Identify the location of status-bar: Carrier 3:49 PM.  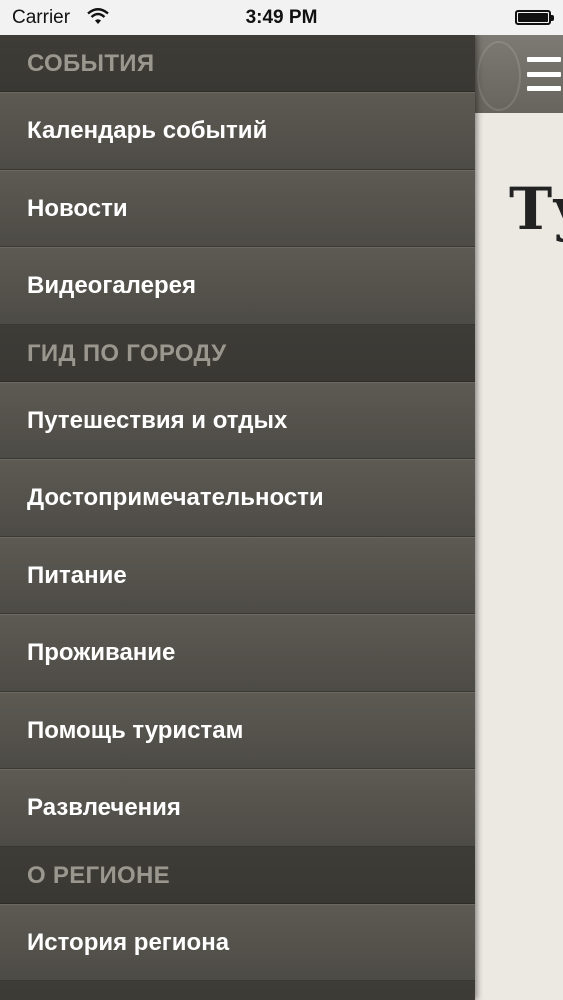
(281, 17).